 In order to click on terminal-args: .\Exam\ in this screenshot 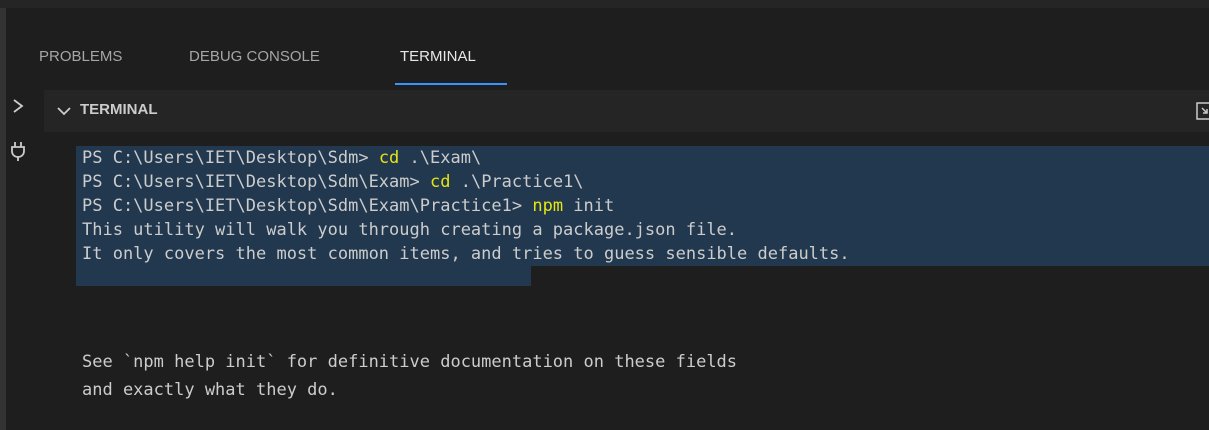, I will do `click(440, 158)`.